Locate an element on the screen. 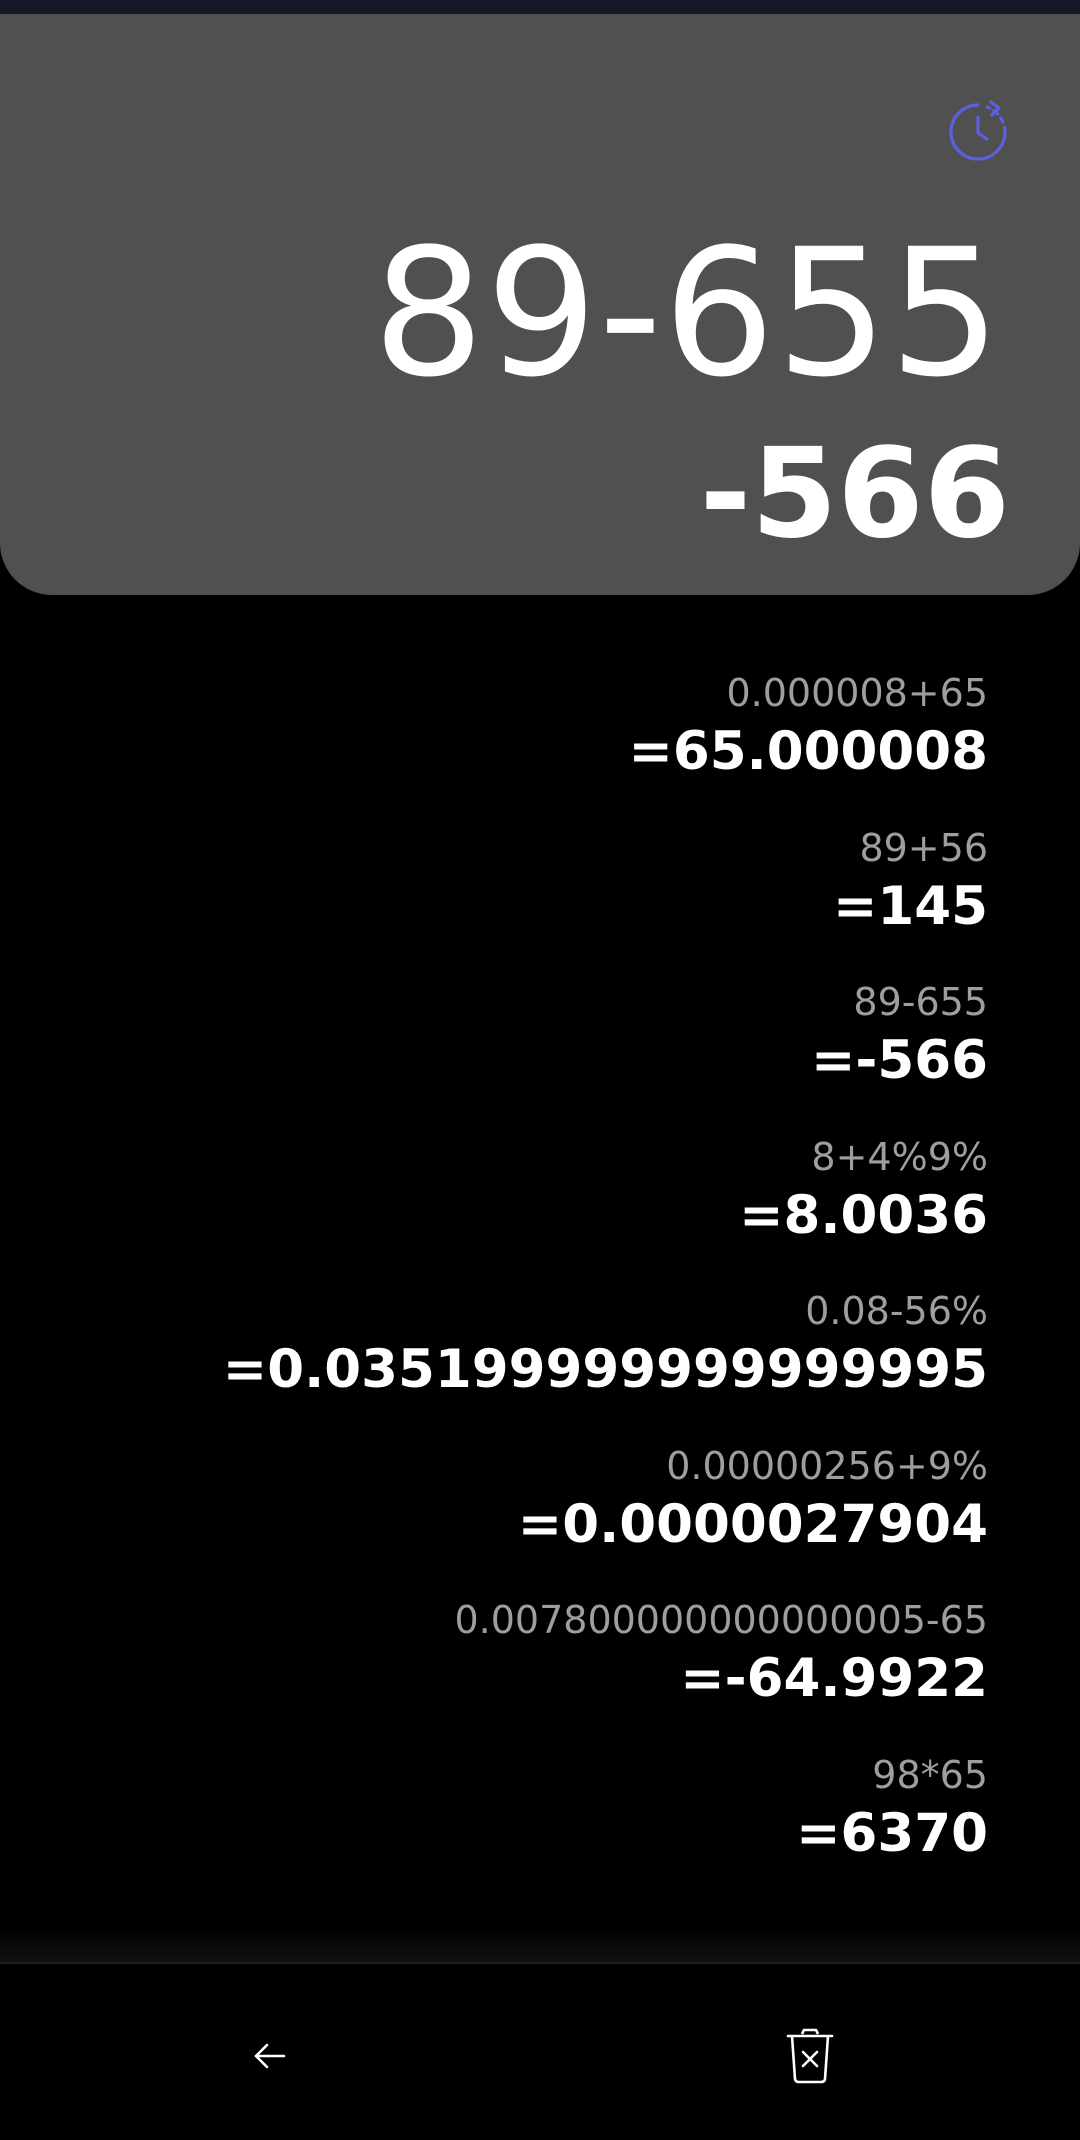  history-expression: 89+56 is located at coordinates (923, 847).